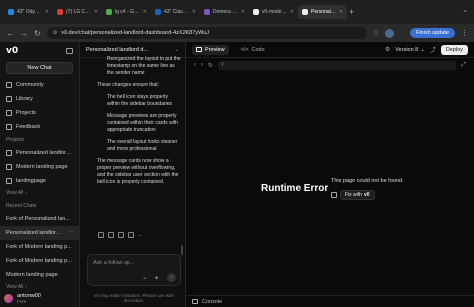 The height and width of the screenshot is (307, 474). I want to click on browser-tab: 43" Odyssey Ne✕, so click(28, 12).